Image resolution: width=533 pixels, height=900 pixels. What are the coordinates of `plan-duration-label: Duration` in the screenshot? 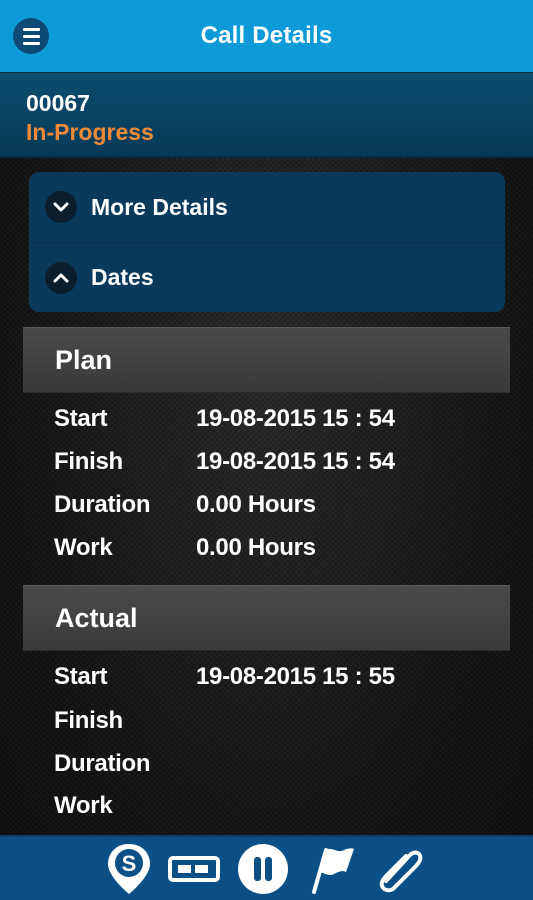 It's located at (102, 504).